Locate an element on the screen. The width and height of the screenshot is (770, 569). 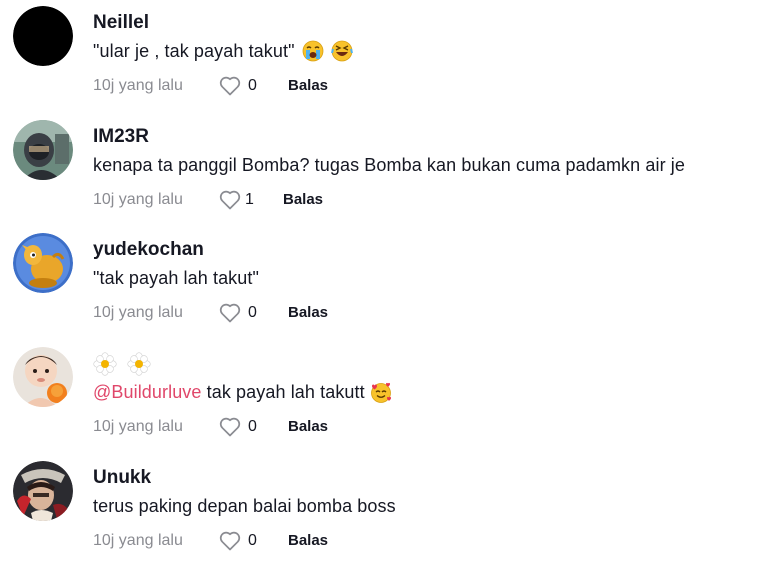
comment-body: terus paking depan balai bomba boss is located at coordinates (244, 506).